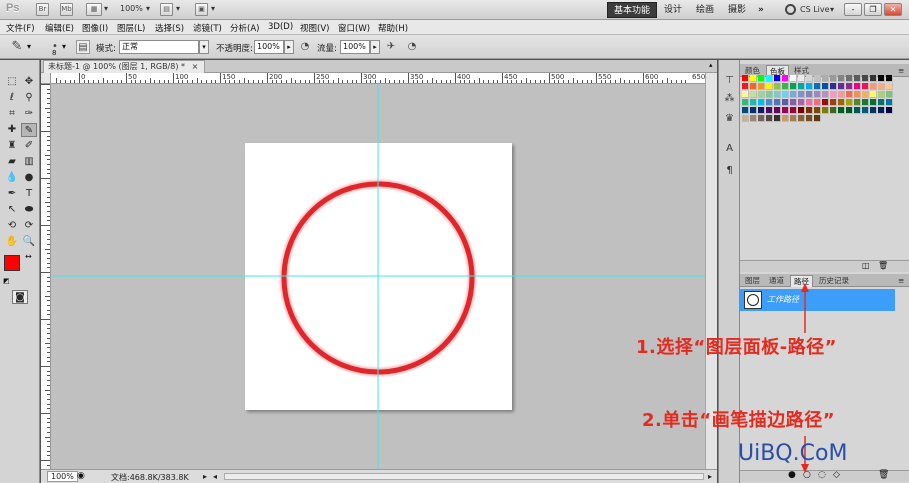 The image size is (909, 483). What do you see at coordinates (817, 300) in the screenshot?
I see `path-list-item: 工作路径` at bounding box center [817, 300].